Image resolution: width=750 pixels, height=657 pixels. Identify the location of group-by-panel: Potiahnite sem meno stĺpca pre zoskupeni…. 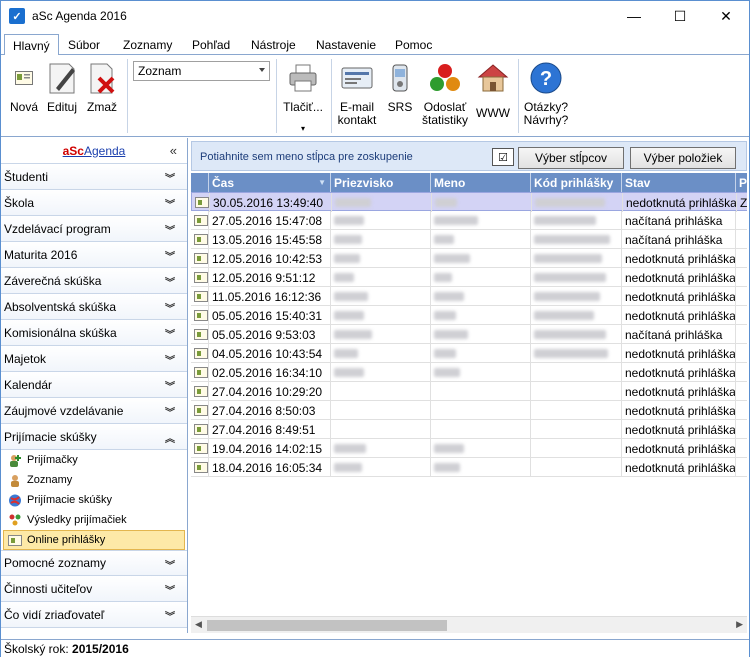
(469, 156).